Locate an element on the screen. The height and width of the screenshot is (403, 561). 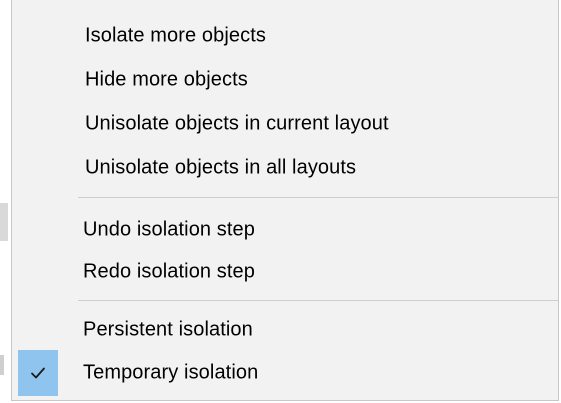
menu-item-persistent-isolation: Persistent isolation is located at coordinates (285, 330).